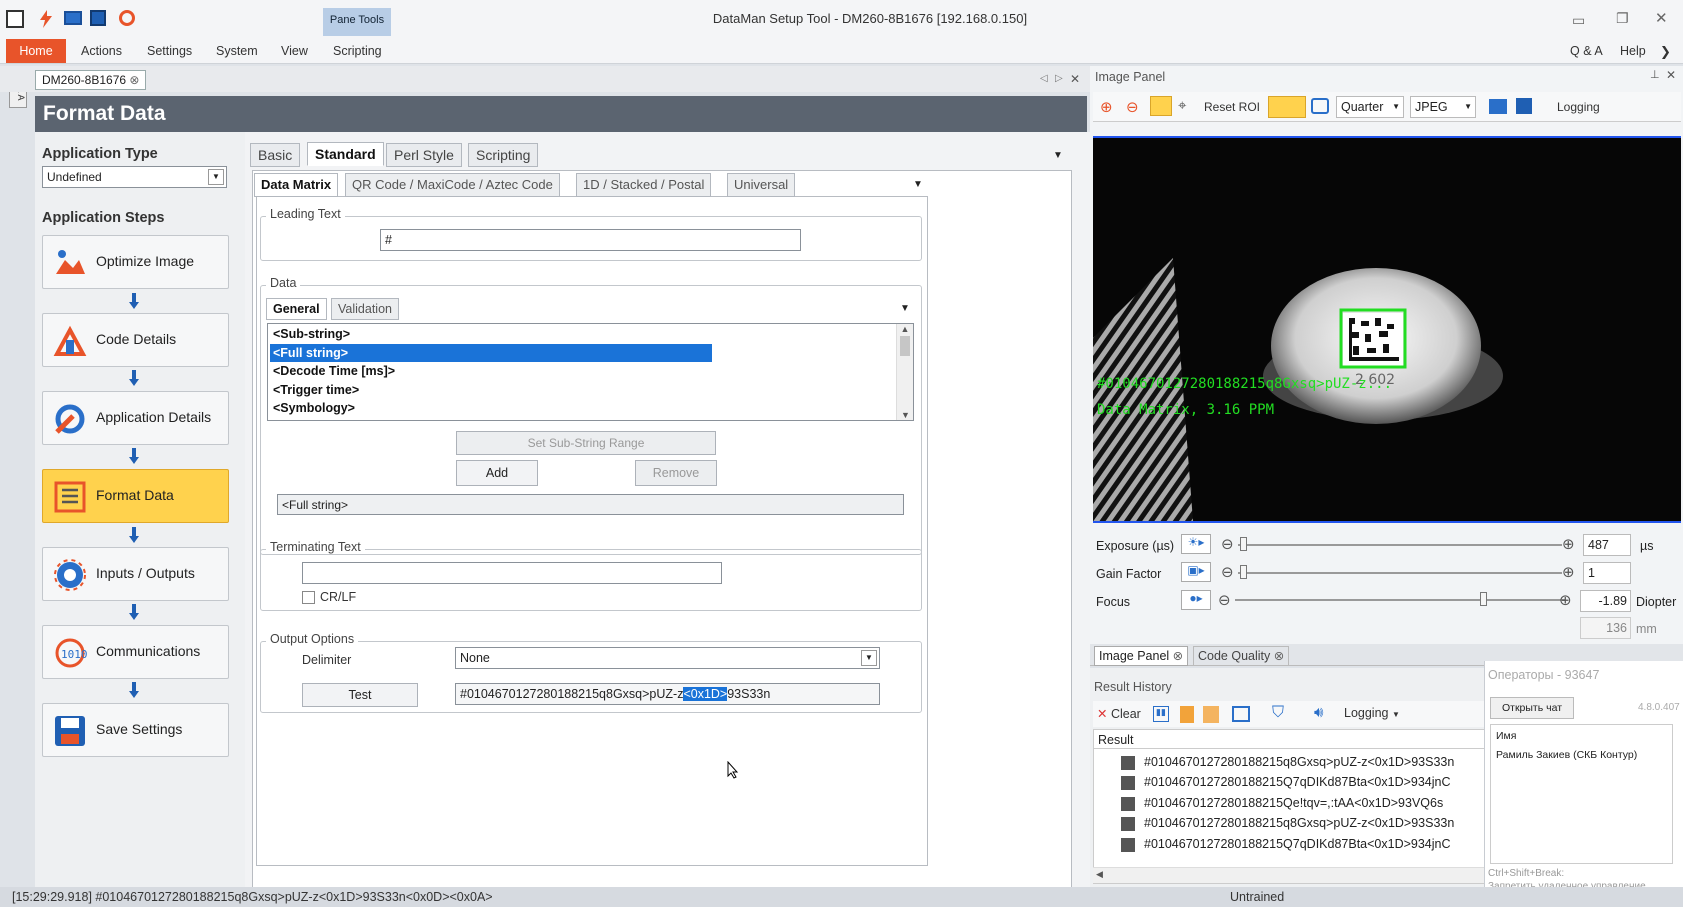 The image size is (1683, 907). Describe the element at coordinates (1278, 713) in the screenshot. I see `filter-icon: ⛉` at that location.